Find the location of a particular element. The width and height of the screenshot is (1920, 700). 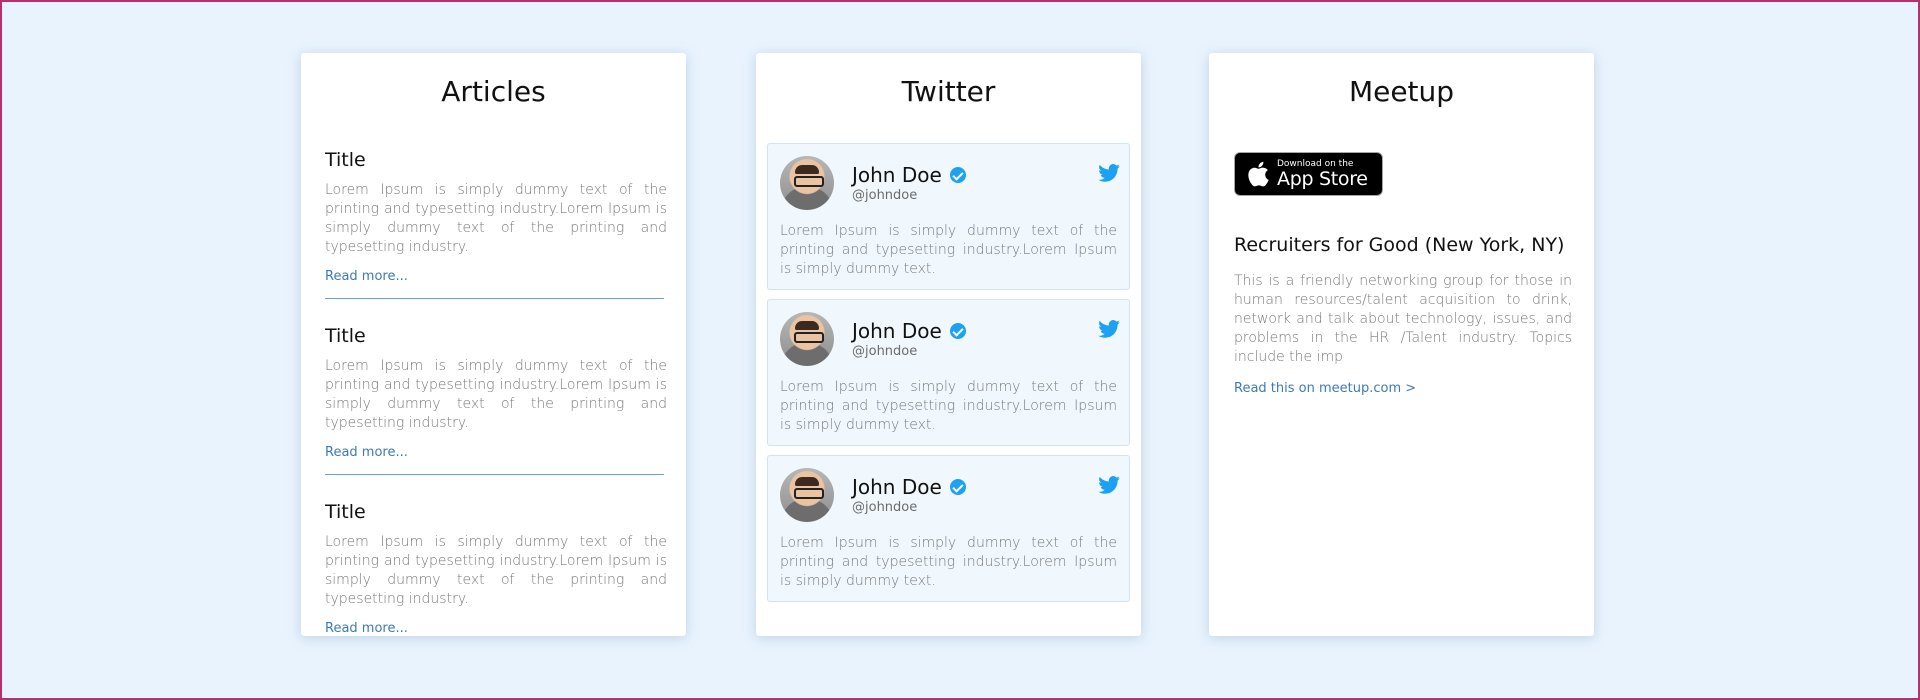

twitter-heading: Twitter is located at coordinates (948, 91).